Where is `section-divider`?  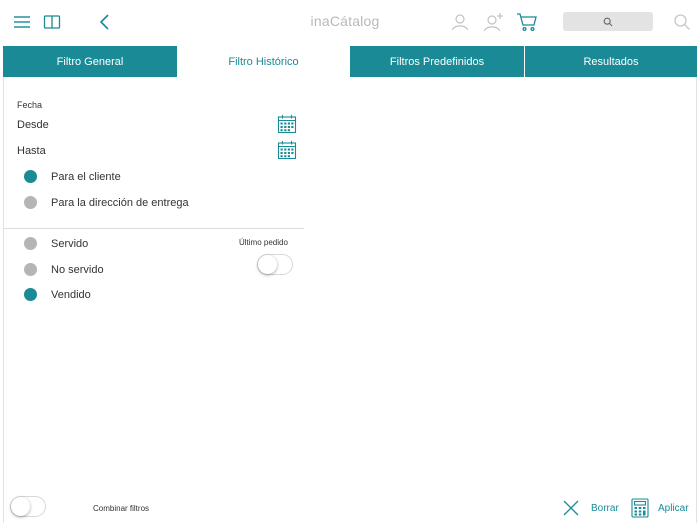 section-divider is located at coordinates (154, 228).